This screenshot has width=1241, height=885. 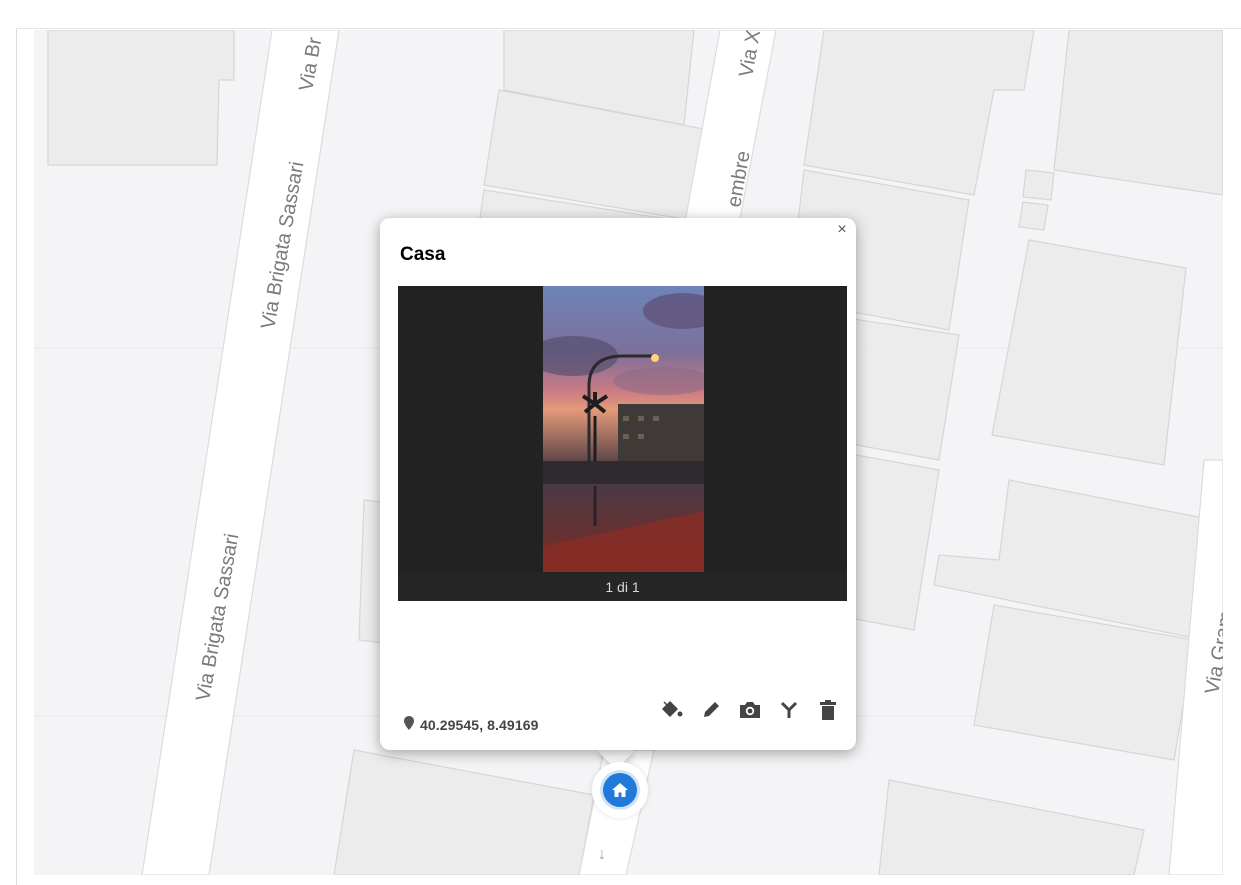 I want to click on camera-icon, so click(x=750, y=710).